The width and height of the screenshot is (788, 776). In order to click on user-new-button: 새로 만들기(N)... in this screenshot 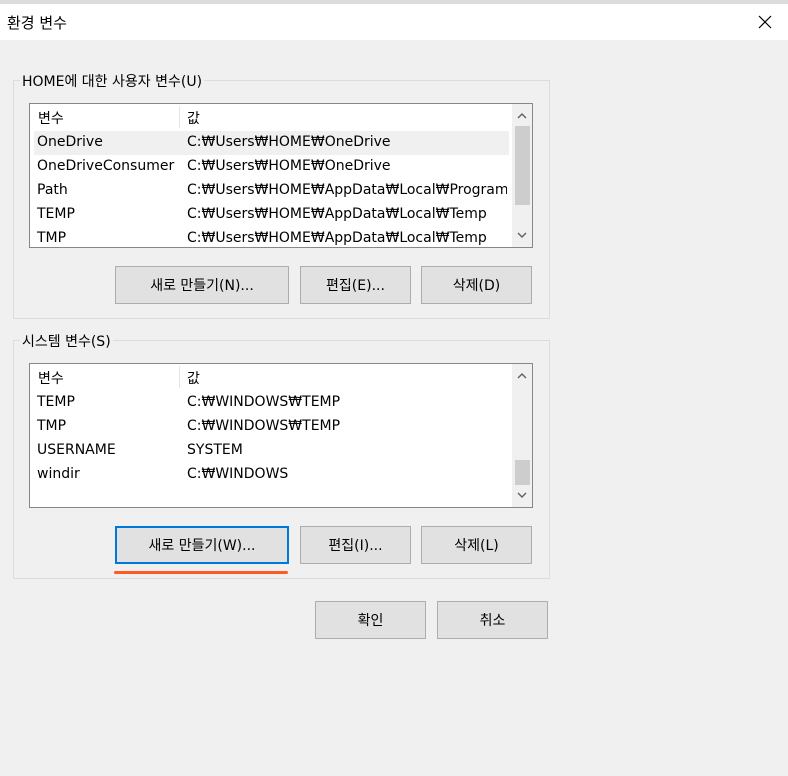, I will do `click(202, 285)`.